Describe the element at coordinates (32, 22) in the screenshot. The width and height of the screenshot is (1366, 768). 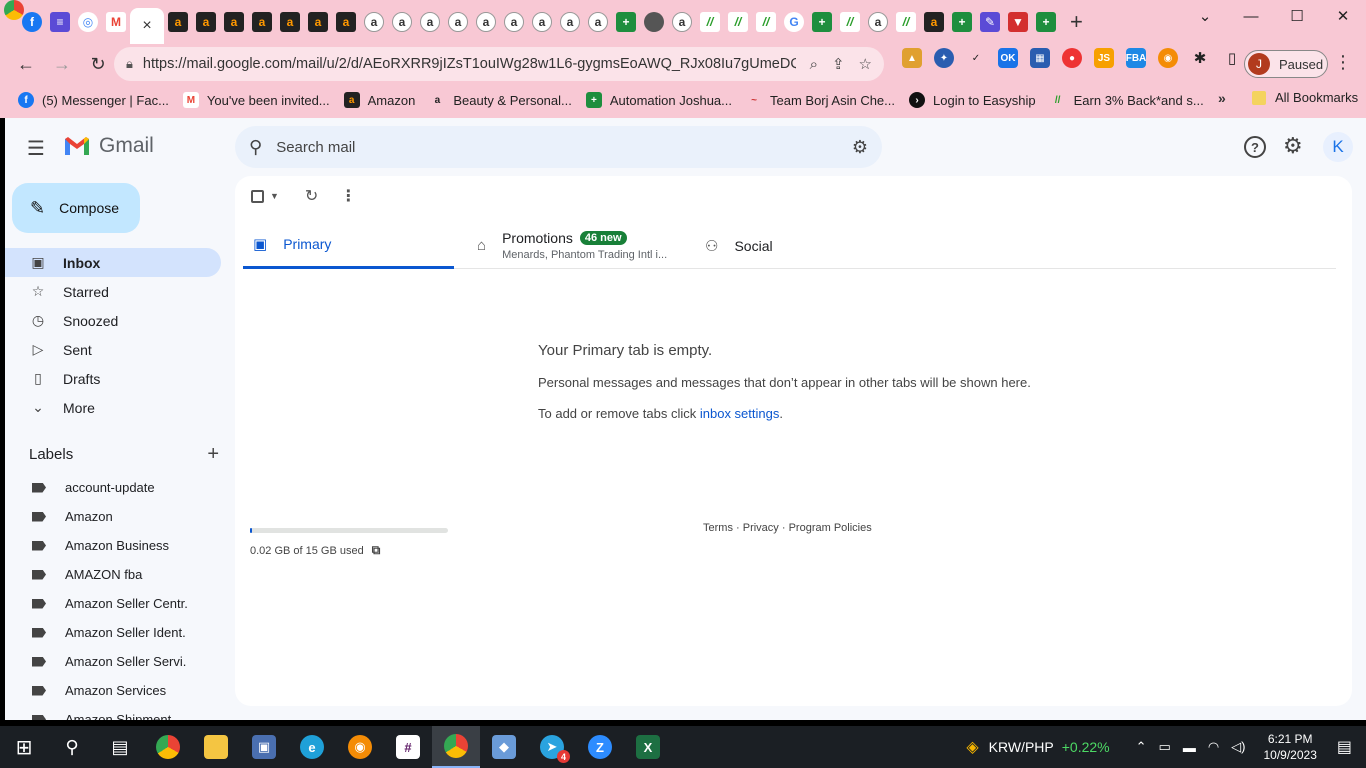
I see `facebook-tab-icon: f` at that location.